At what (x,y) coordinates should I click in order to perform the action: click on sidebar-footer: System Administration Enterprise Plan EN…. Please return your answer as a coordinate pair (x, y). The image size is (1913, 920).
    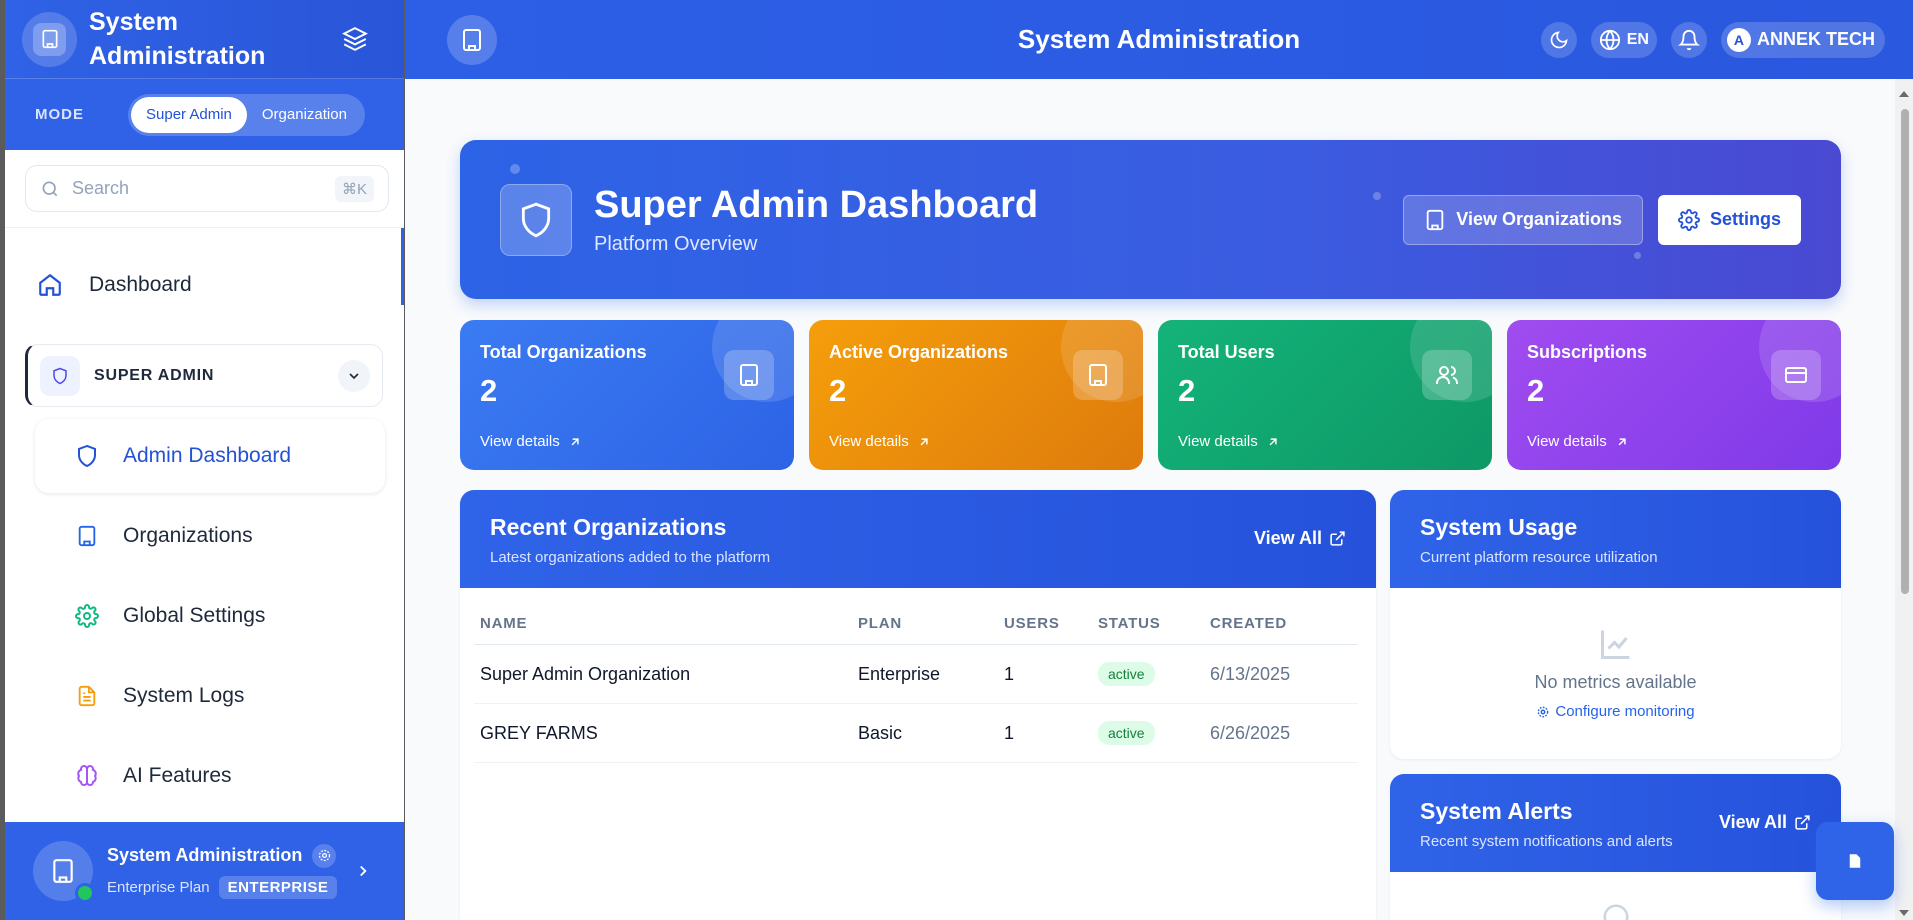
    Looking at the image, I should click on (204, 871).